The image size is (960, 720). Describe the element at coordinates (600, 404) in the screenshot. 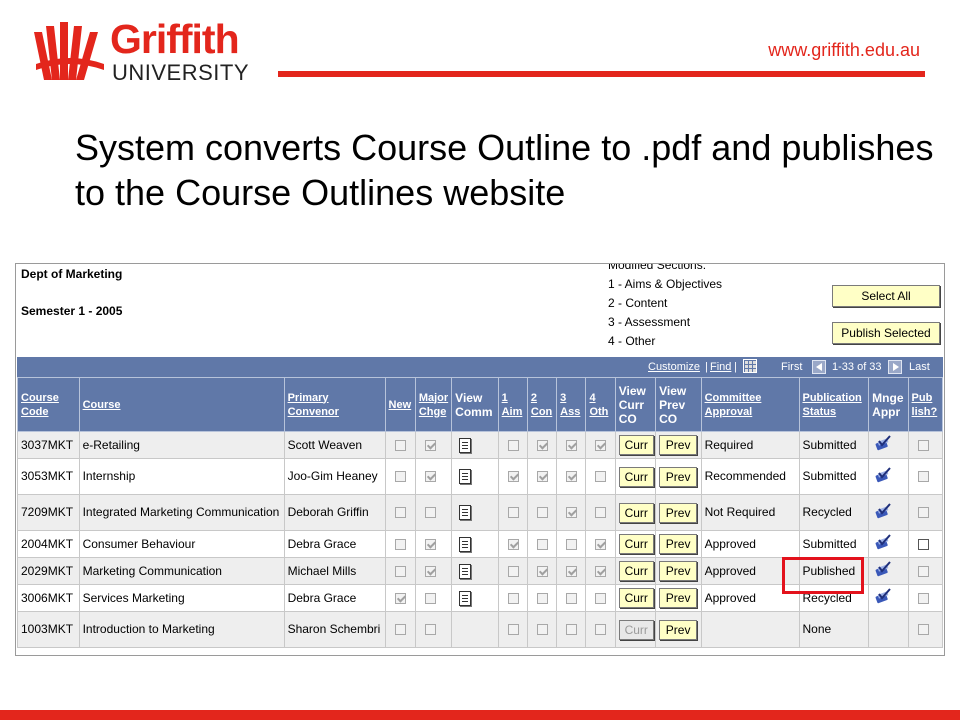

I see `col-oth: 4 Oth` at that location.